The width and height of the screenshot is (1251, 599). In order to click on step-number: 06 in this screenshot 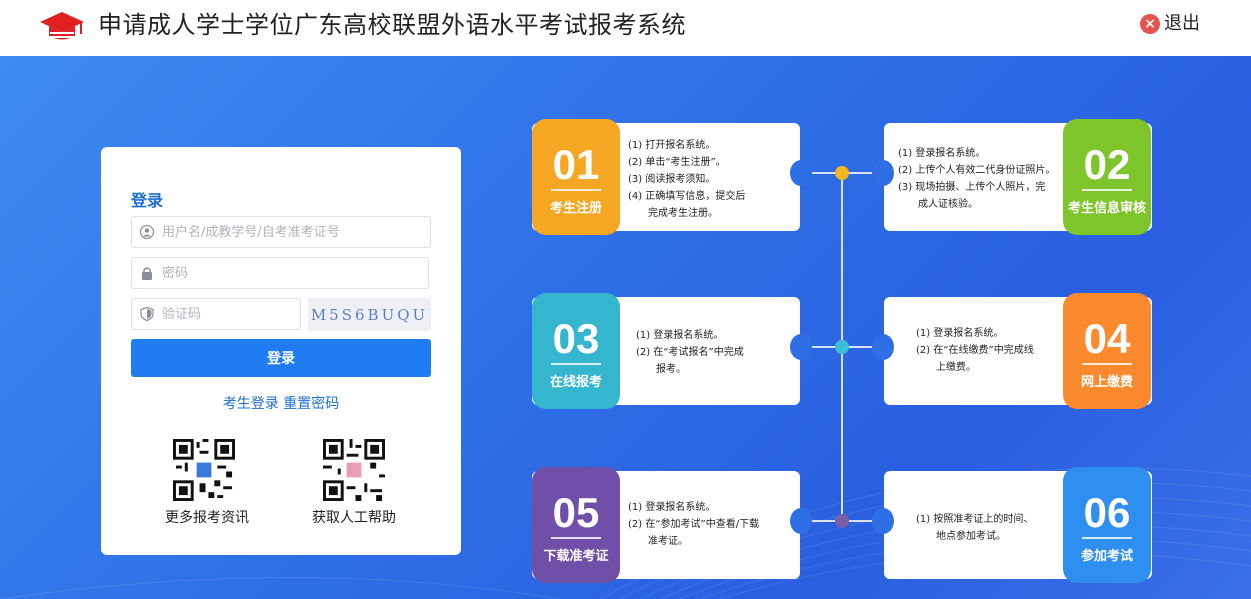, I will do `click(1107, 512)`.